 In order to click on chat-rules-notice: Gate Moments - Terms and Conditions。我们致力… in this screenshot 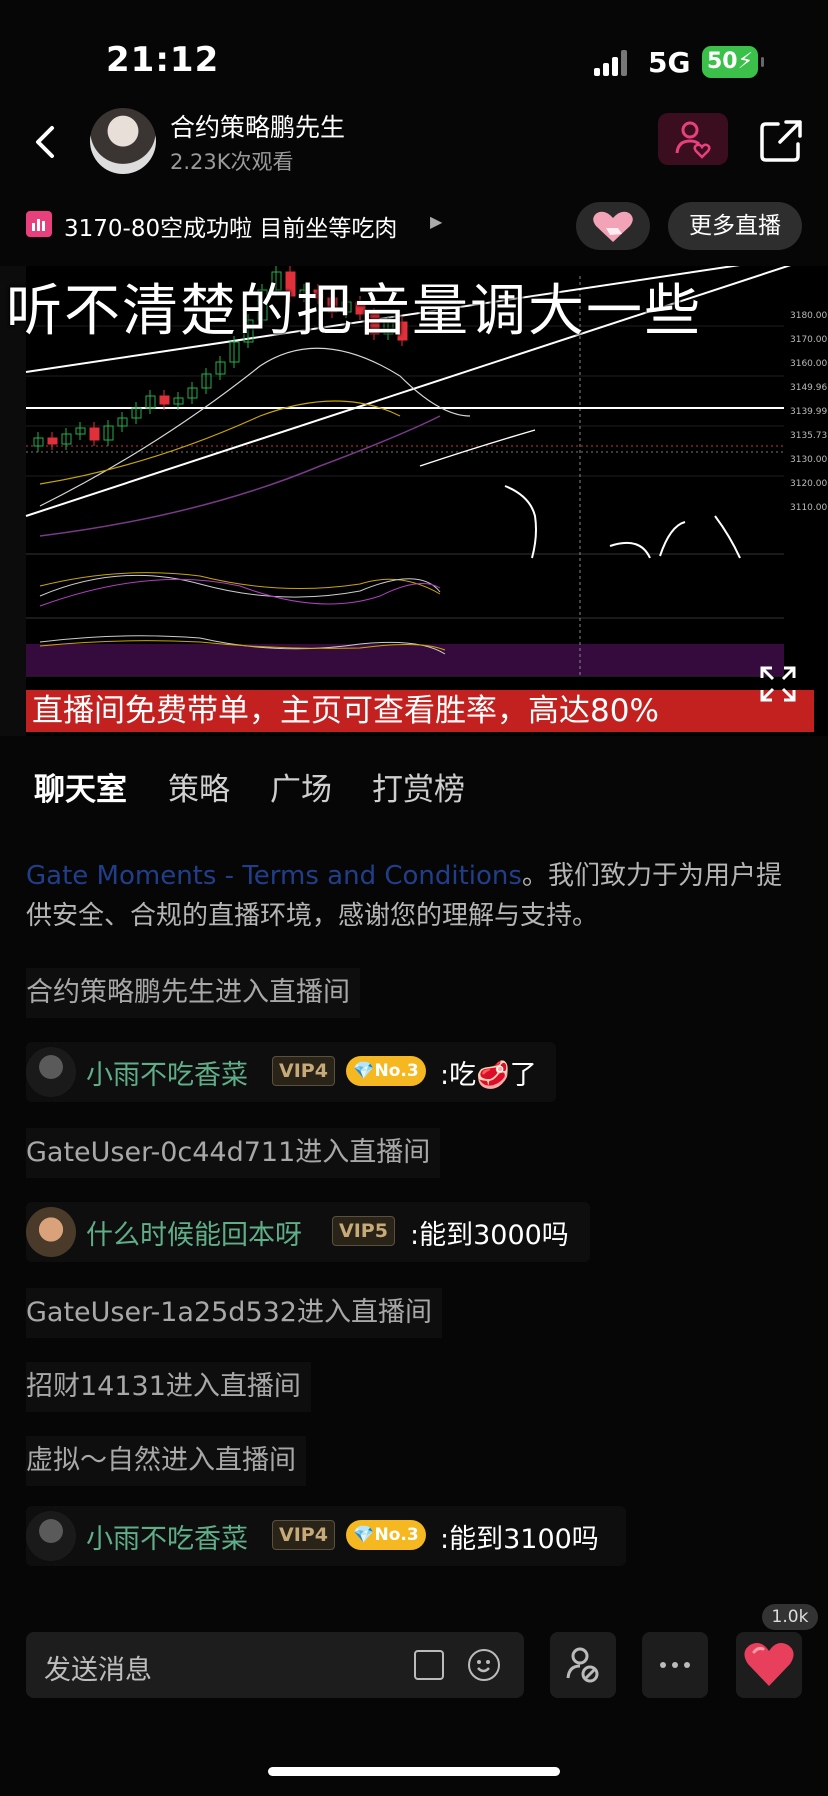, I will do `click(416, 896)`.